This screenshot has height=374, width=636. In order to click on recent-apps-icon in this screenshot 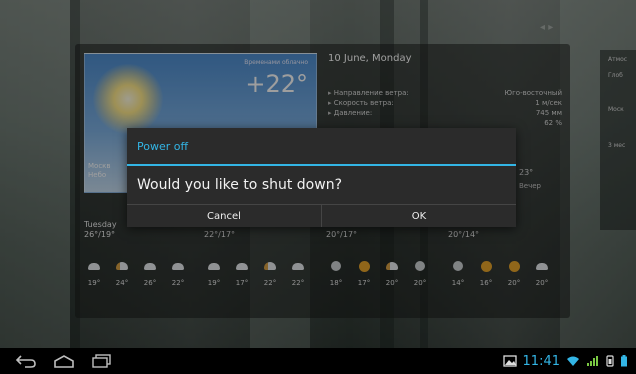, I will do `click(102, 361)`.